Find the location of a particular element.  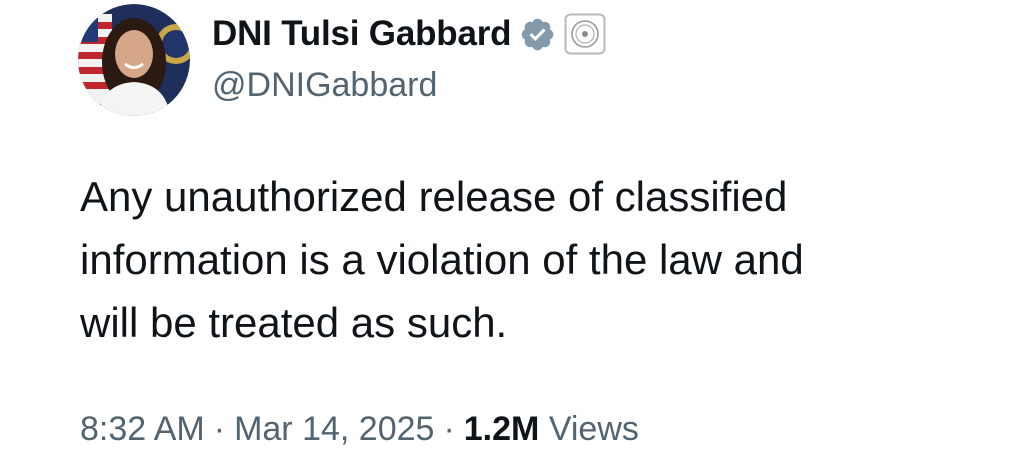

views-count: 1.2M is located at coordinates (502, 429).